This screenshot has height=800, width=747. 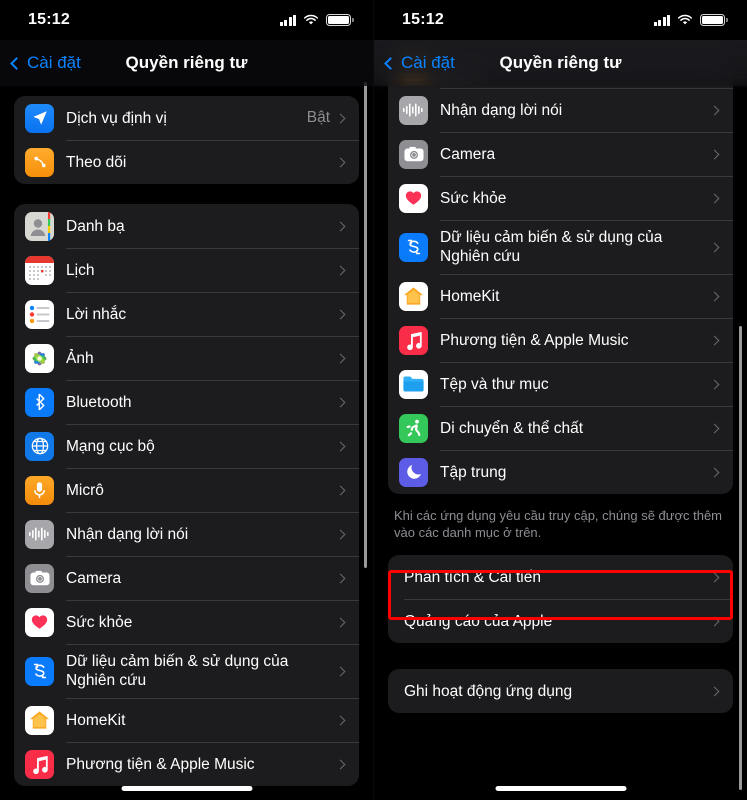 What do you see at coordinates (39, 402) in the screenshot?
I see `bluetooth-icon` at bounding box center [39, 402].